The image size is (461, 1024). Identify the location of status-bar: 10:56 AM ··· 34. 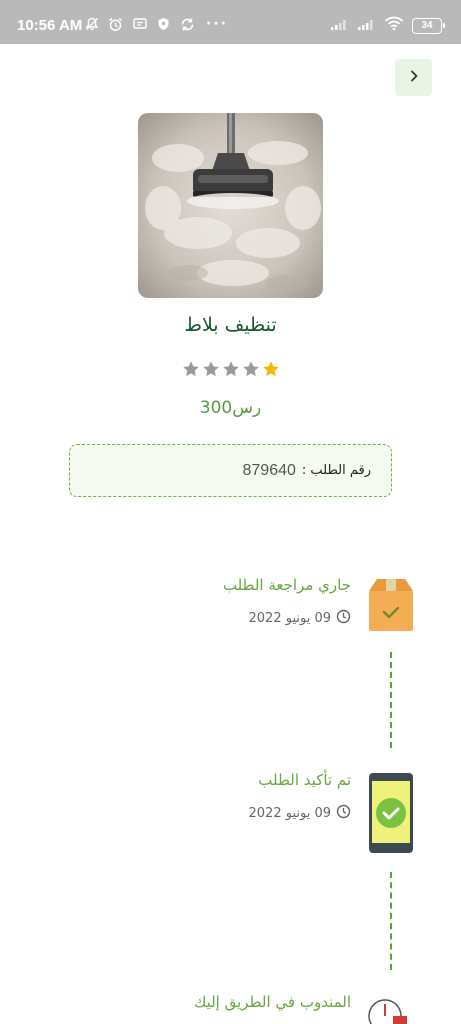
(230, 22).